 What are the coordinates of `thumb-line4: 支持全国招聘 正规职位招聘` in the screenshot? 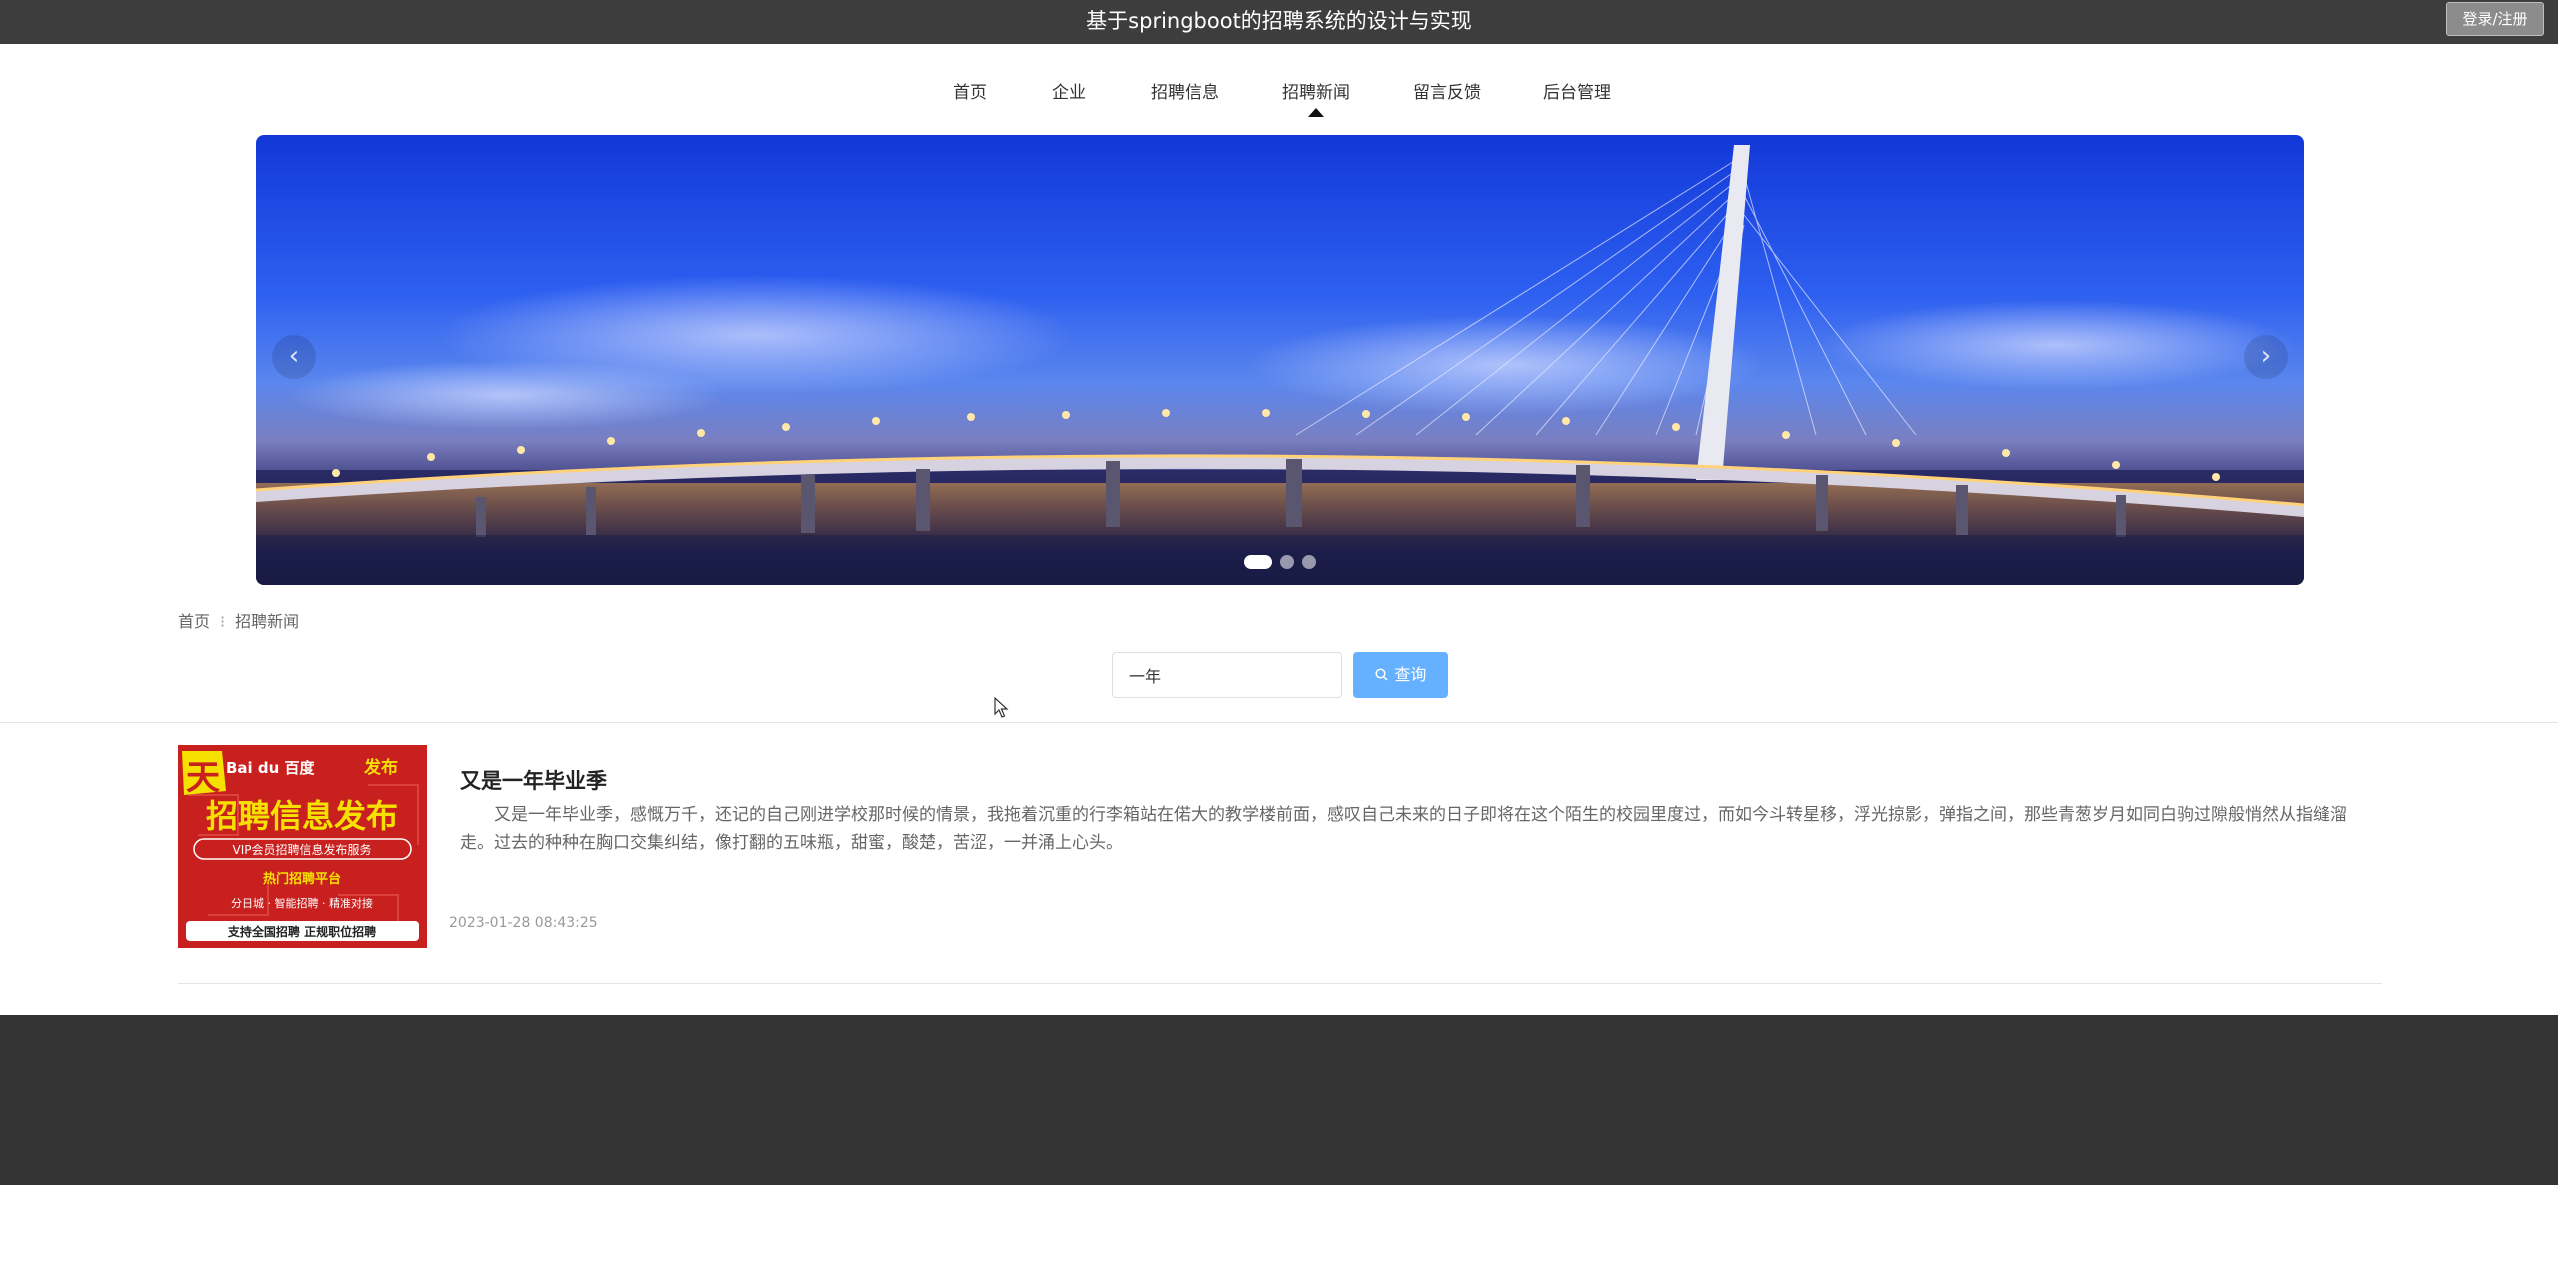 It's located at (301, 931).